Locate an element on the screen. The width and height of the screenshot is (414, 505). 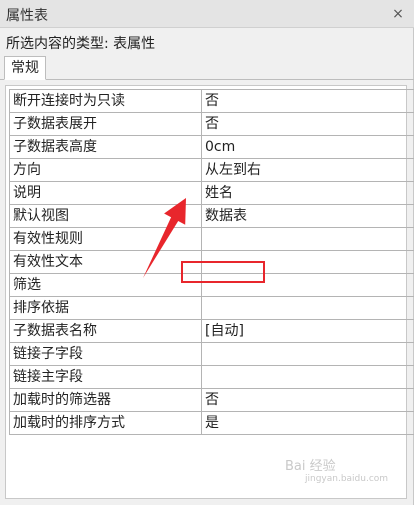
watermark: Bai 经验 jingyan.baidu.com is located at coordinates (336, 469).